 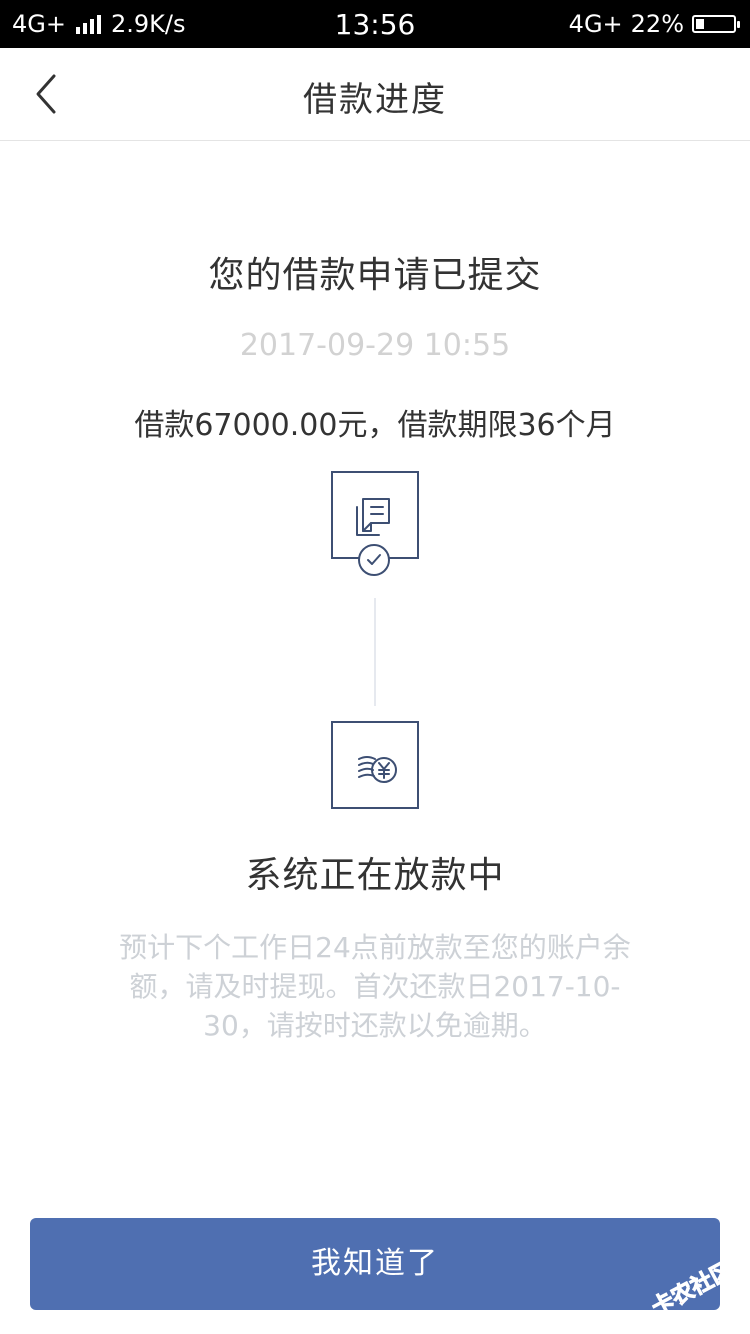 I want to click on disbursing-status-title: 系统正在放款中, so click(x=375, y=875).